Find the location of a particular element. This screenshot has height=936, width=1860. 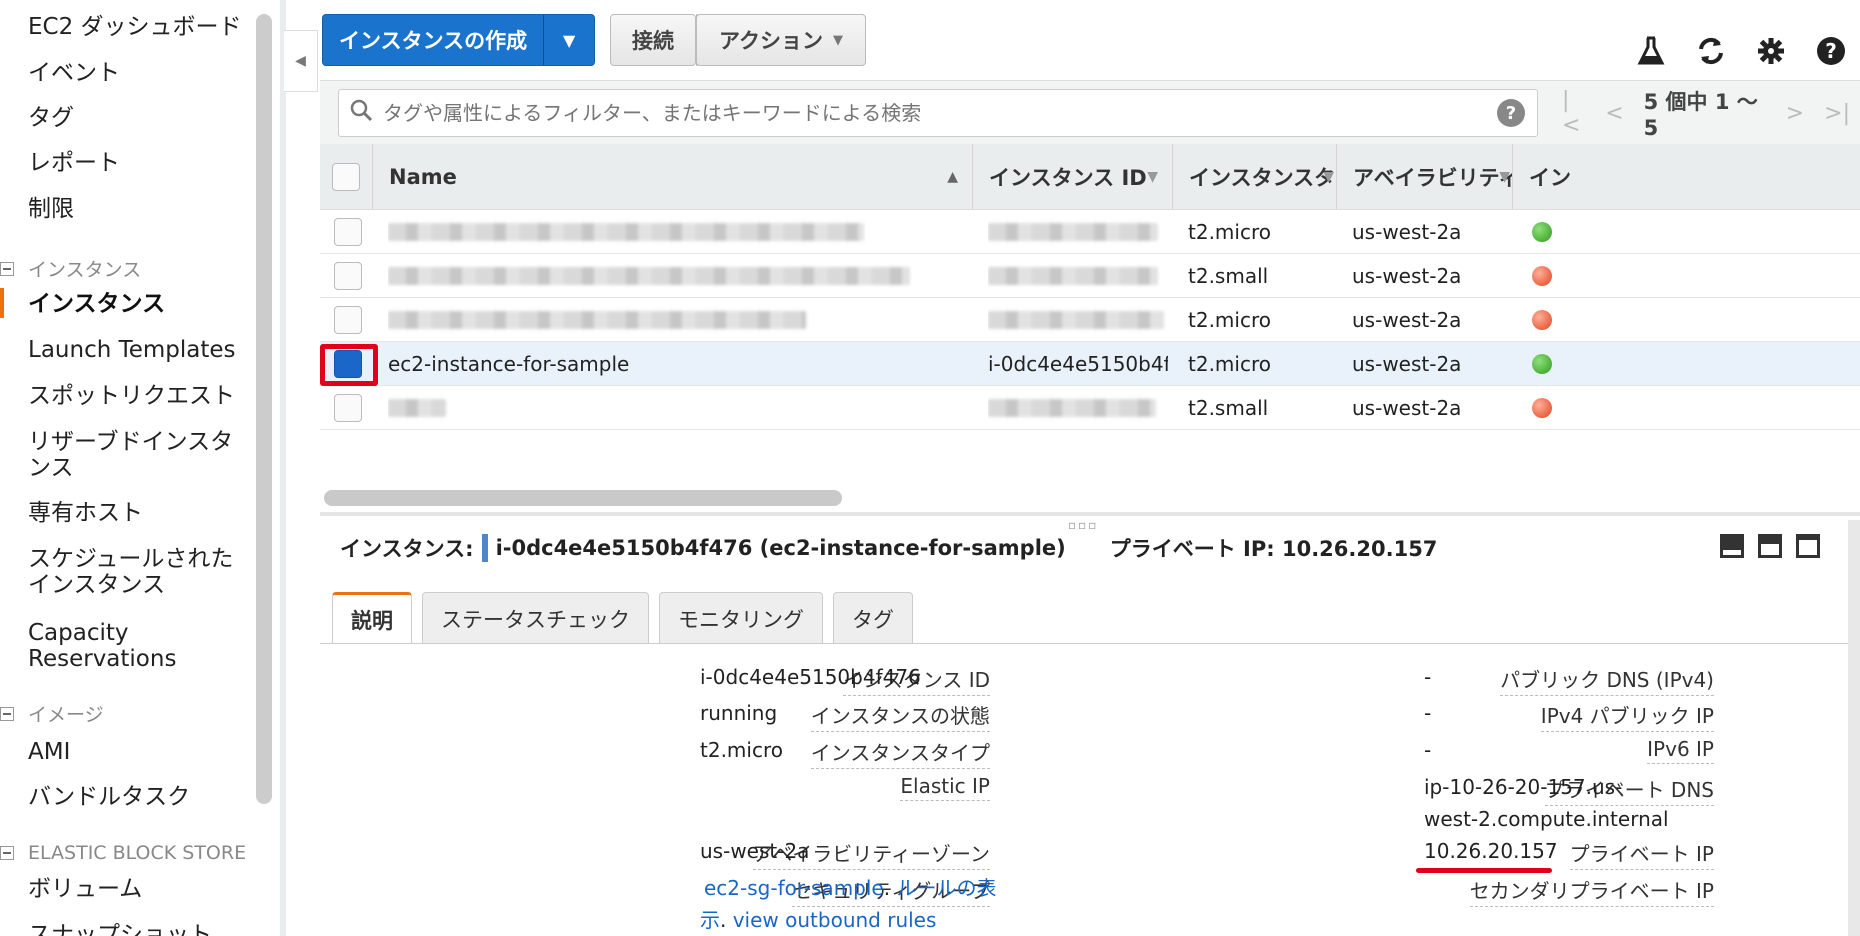

next-page-icon: > is located at coordinates (1795, 113).